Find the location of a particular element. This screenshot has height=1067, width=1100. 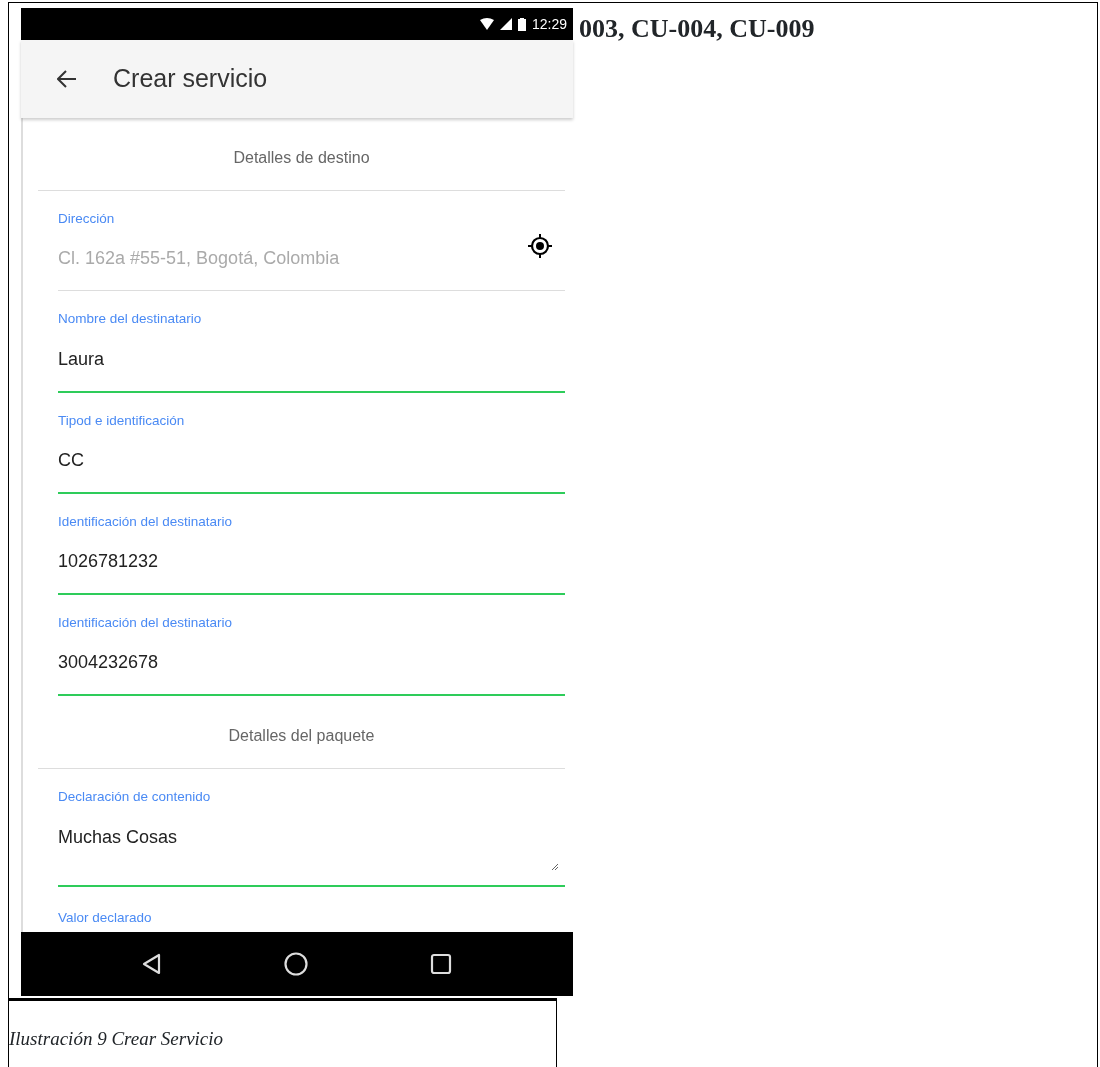

input-field: CC is located at coordinates (311, 462).